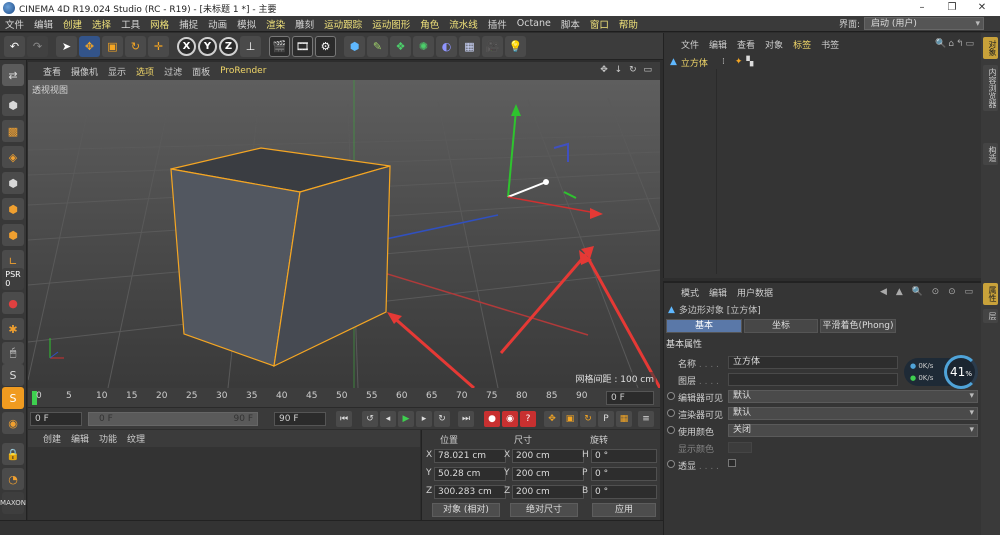  What do you see at coordinates (516, 110) in the screenshot?
I see `gizmo-y-arrow` at bounding box center [516, 110].